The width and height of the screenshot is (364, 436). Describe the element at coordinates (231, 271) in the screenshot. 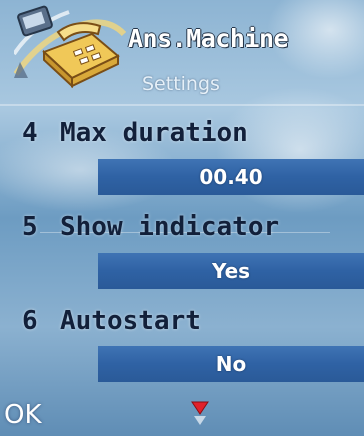

I see `setting-value-show-indicator: Yes` at that location.